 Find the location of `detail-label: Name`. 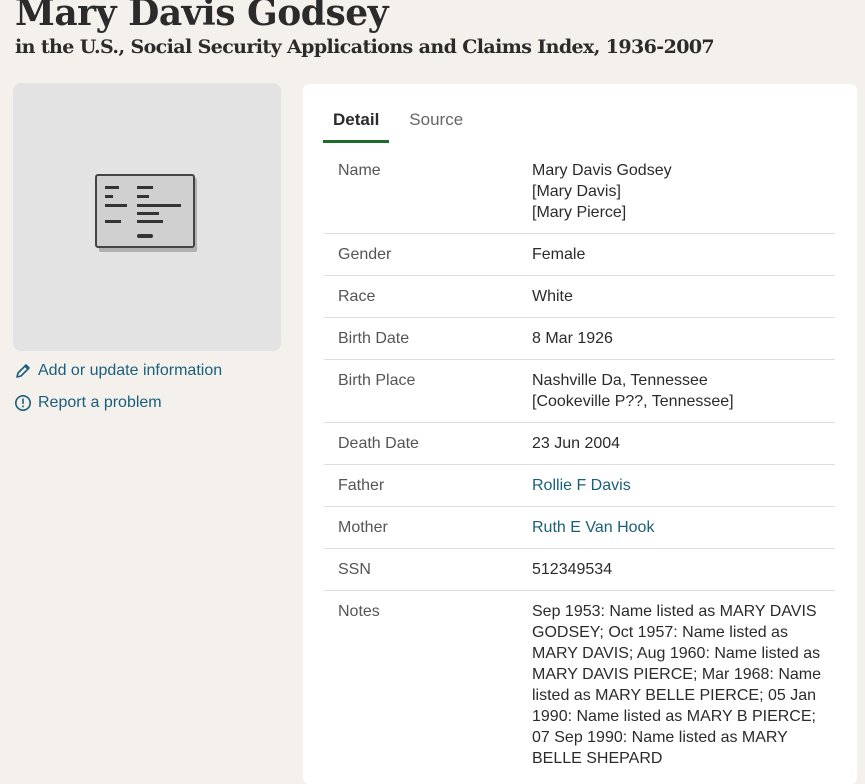

detail-label: Name is located at coordinates (359, 170).